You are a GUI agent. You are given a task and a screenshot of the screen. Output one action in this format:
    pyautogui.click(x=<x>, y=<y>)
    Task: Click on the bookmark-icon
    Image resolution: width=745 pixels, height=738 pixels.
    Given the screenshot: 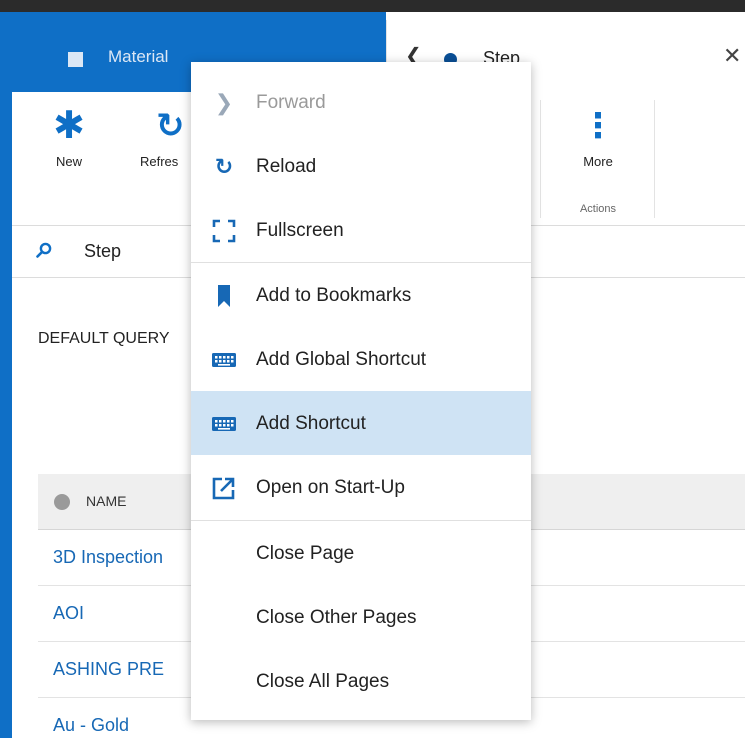 What is the action you would take?
    pyautogui.click(x=224, y=296)
    